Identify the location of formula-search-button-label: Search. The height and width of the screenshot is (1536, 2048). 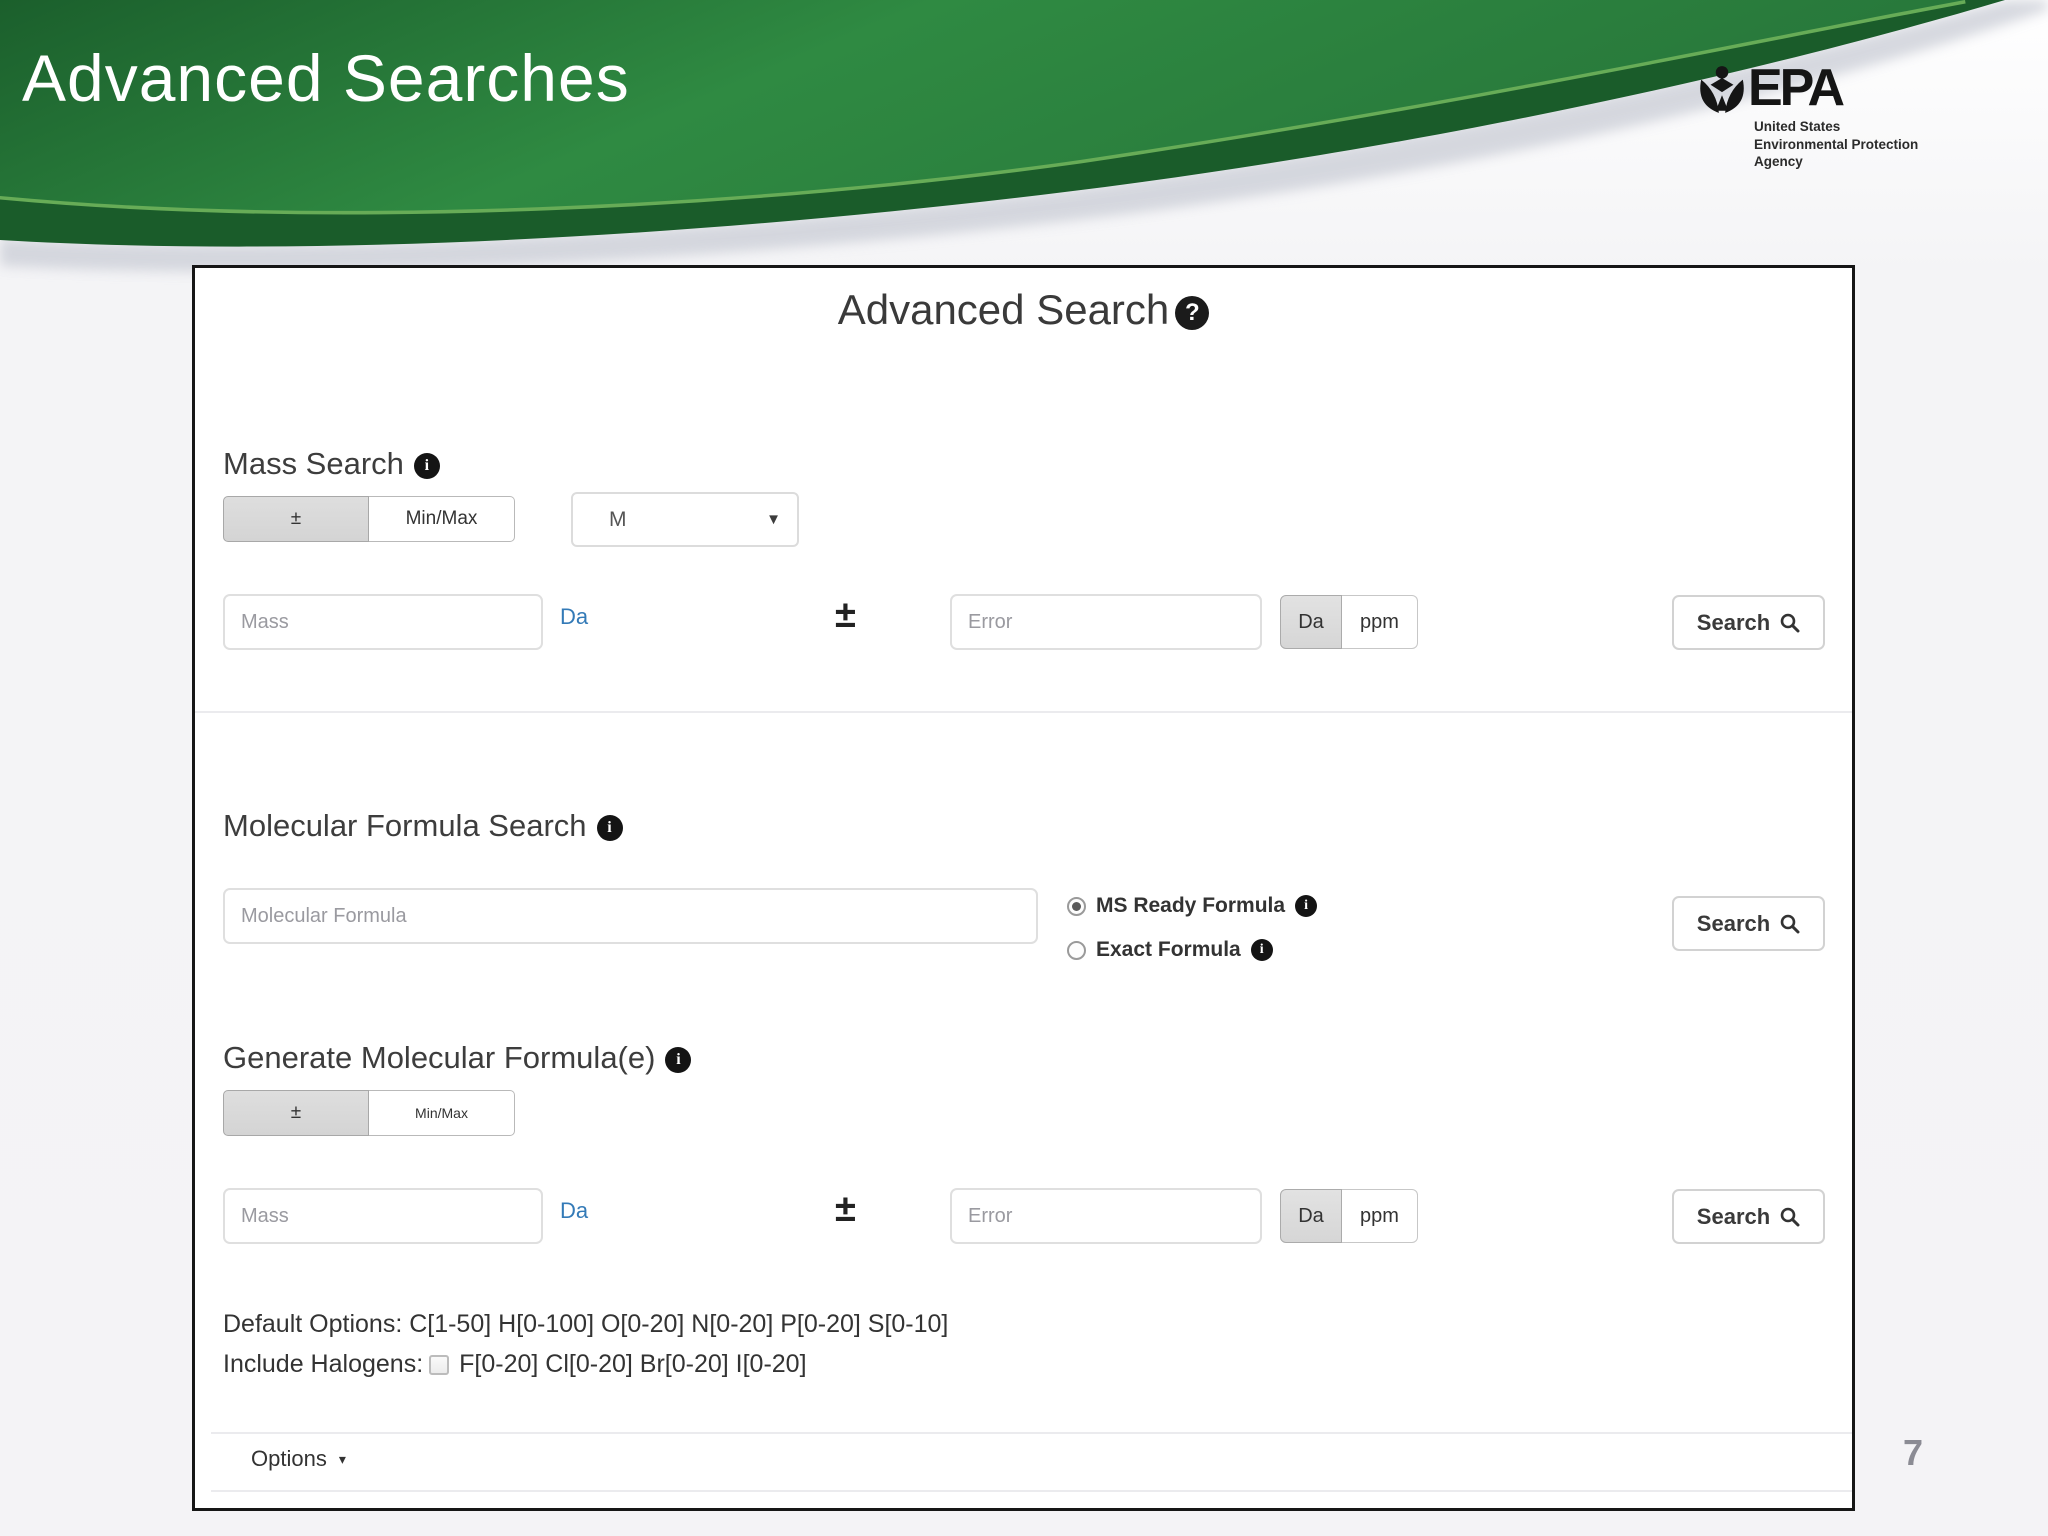
(1733, 923).